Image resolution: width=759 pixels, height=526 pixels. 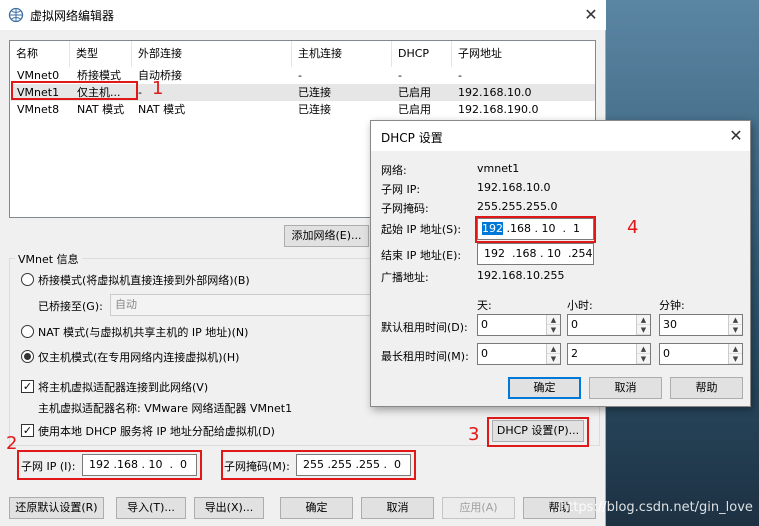 I want to click on annotation-number-1: 1, so click(x=158, y=88).